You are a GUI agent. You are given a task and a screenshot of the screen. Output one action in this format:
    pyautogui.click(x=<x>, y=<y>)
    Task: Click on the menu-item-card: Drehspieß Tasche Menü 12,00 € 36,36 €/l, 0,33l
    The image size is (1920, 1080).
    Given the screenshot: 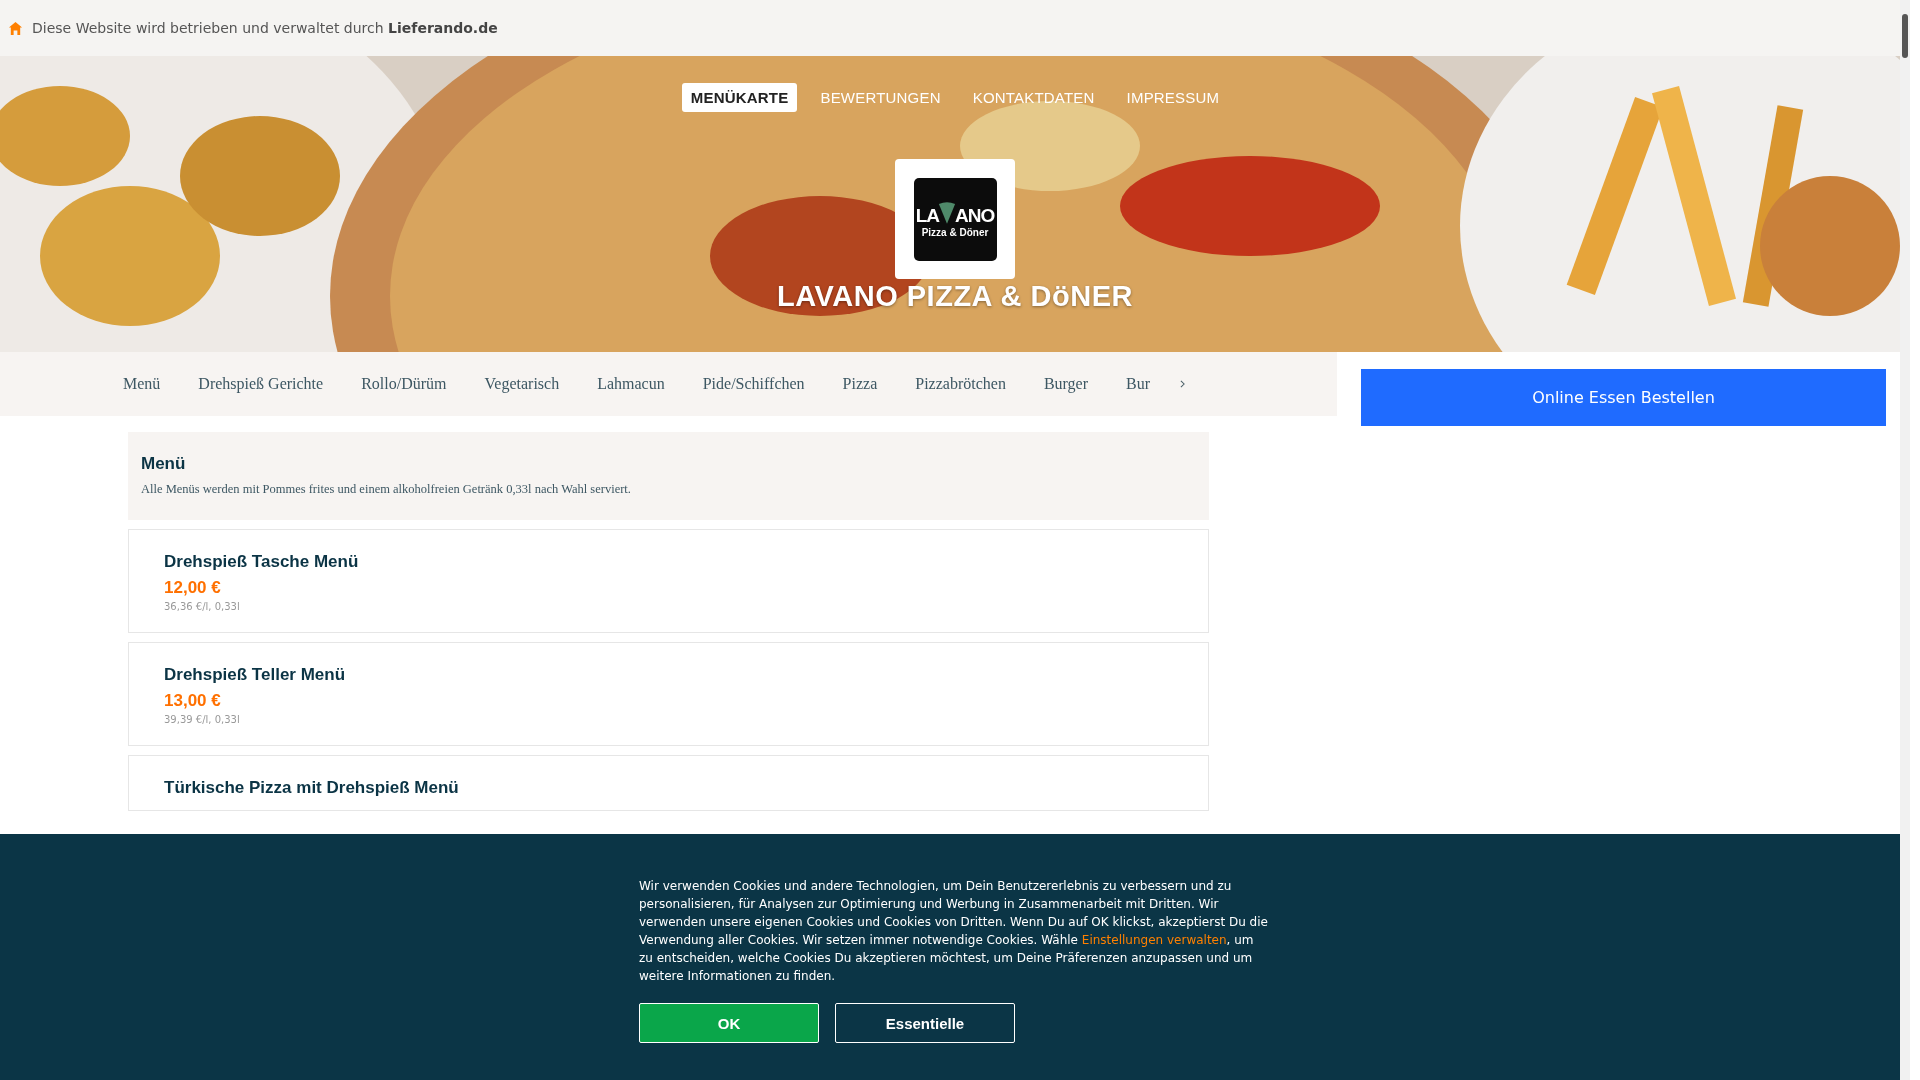 What is the action you would take?
    pyautogui.click(x=668, y=581)
    